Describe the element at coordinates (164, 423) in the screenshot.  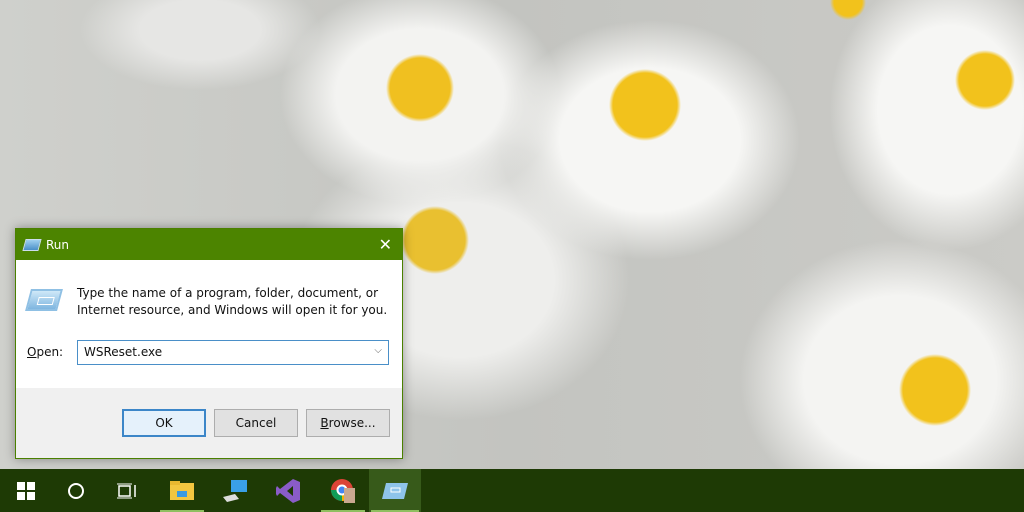
I see `ok-button: OK` at that location.